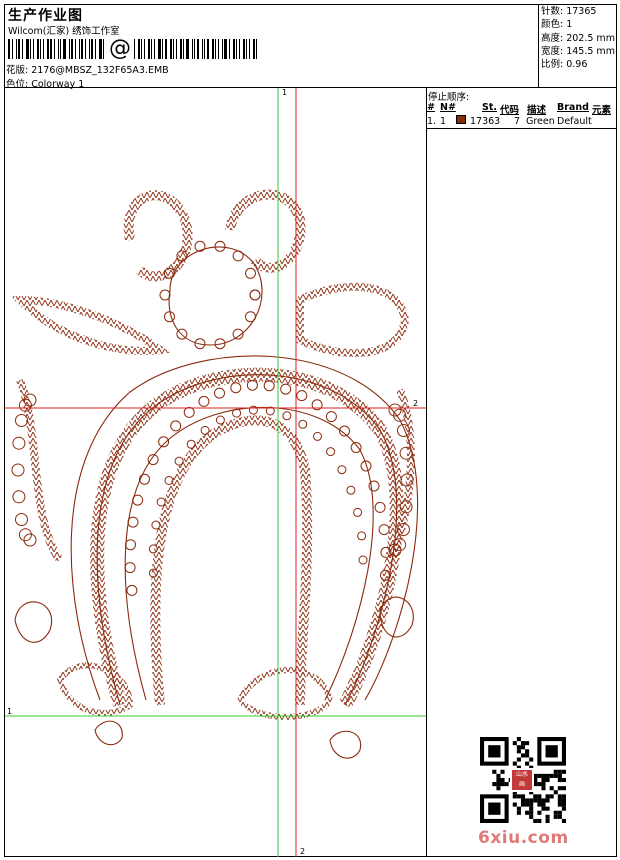  What do you see at coordinates (521, 774) in the screenshot?
I see `qr-stamp-line-1: 山水` at bounding box center [521, 774].